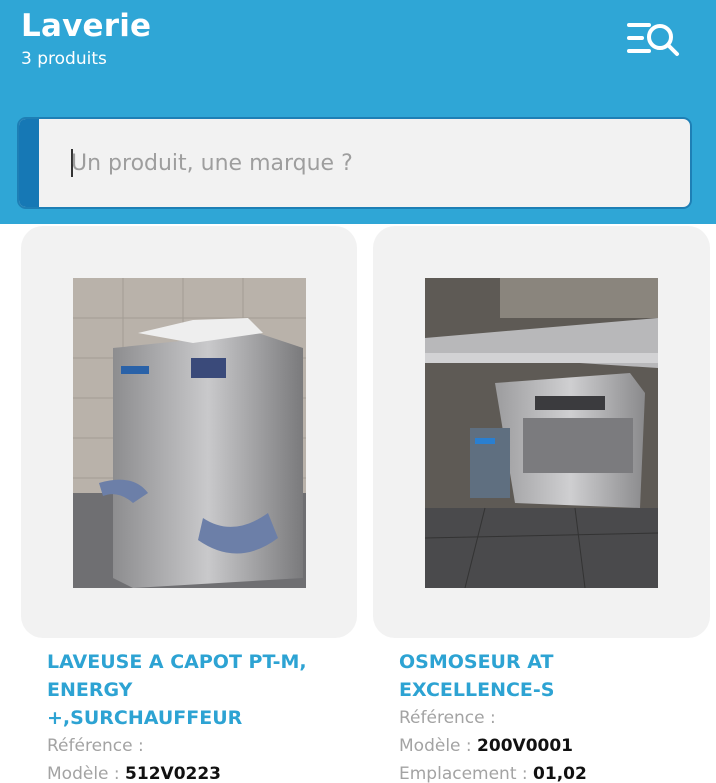 The height and width of the screenshot is (783, 716). I want to click on location-label: Emplacement :, so click(466, 773).